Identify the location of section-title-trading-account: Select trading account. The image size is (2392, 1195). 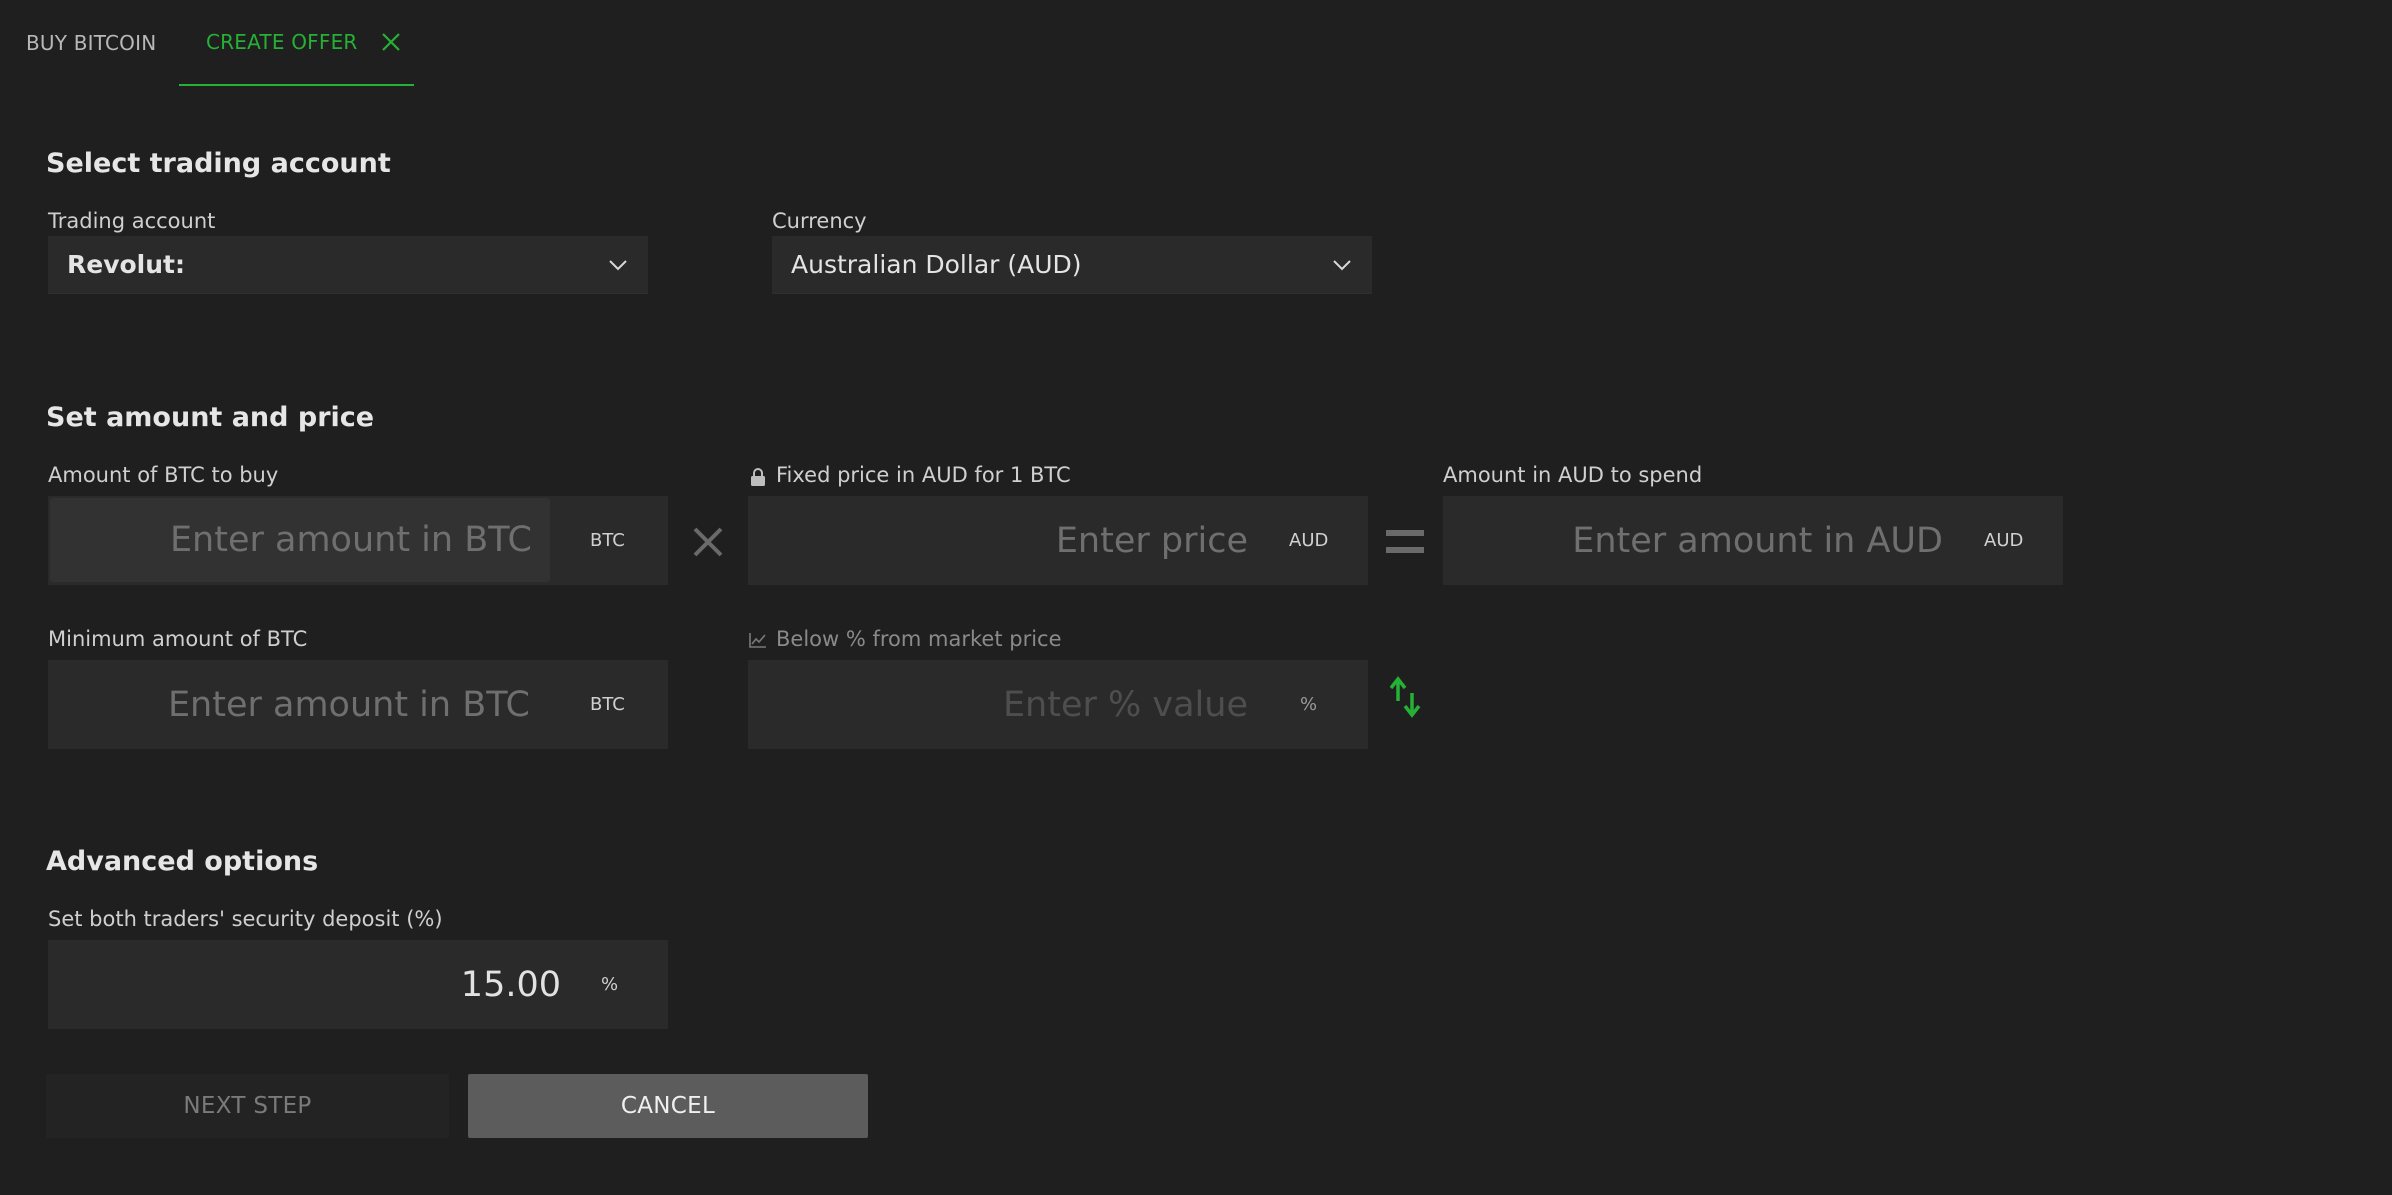
(218, 163).